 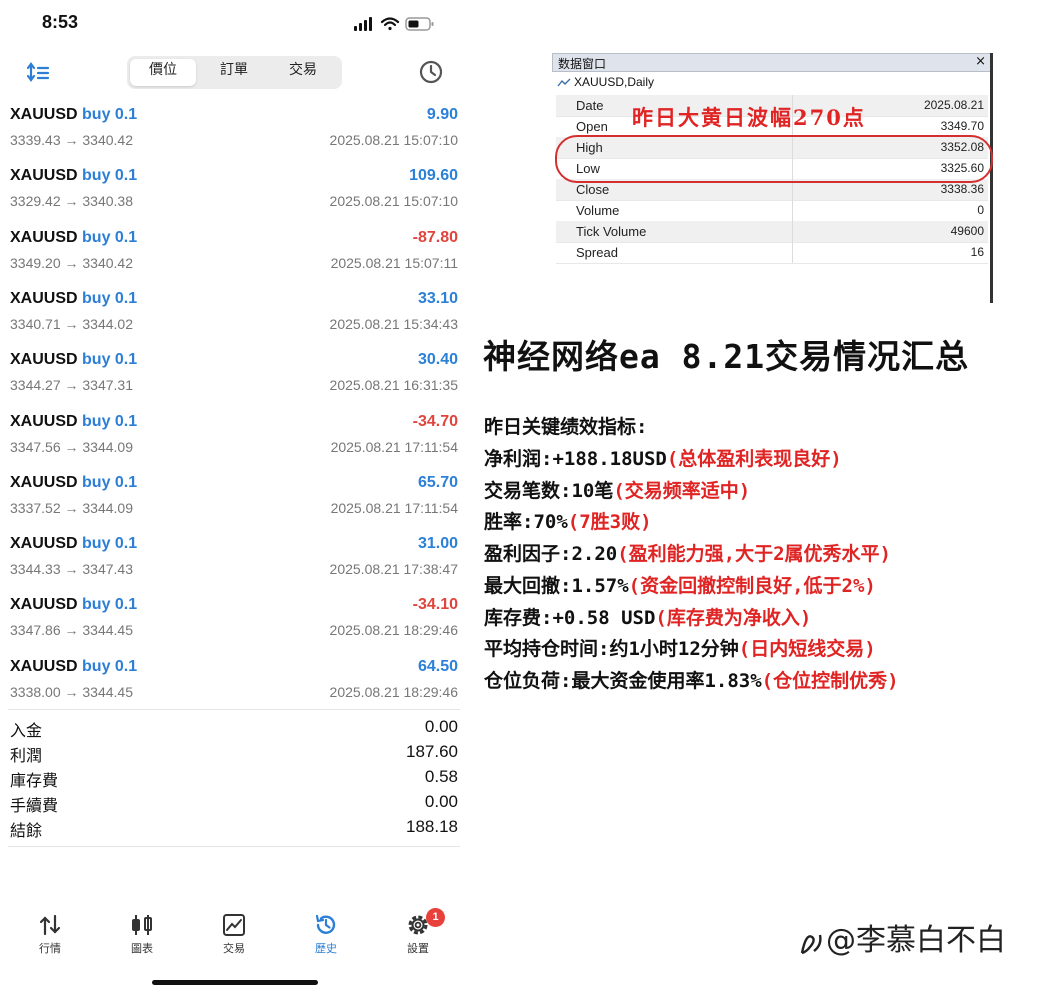 I want to click on close-icon: ×, so click(x=980, y=61).